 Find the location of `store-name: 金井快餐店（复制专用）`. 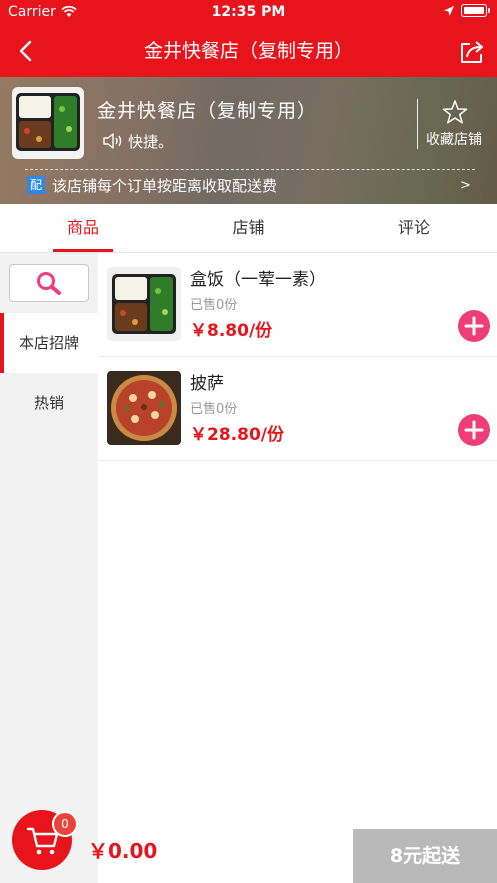

store-name: 金井快餐店（复制专用） is located at coordinates (207, 111).